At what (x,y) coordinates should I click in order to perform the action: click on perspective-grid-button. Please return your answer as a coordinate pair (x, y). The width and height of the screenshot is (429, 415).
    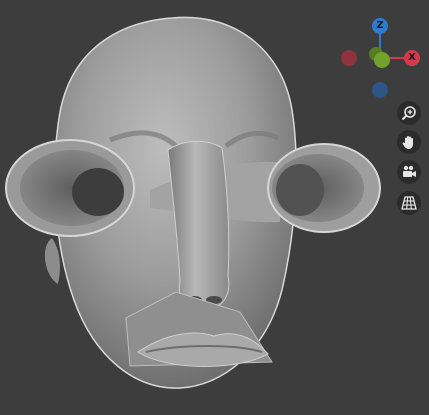
    Looking at the image, I should click on (409, 203).